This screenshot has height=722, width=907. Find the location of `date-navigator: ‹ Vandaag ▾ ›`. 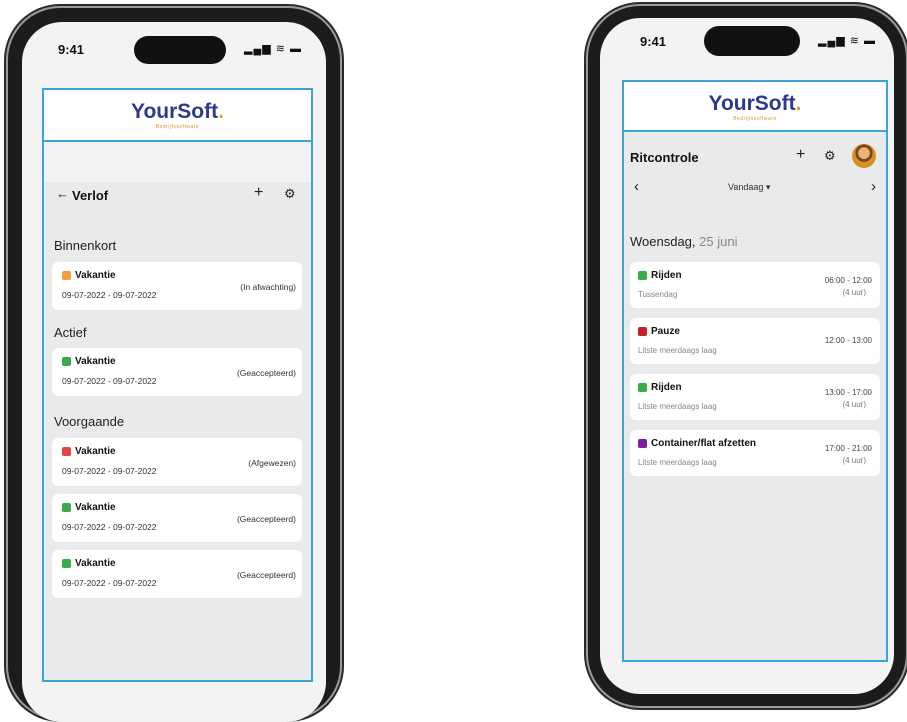

date-navigator: ‹ Vandaag ▾ › is located at coordinates (755, 189).